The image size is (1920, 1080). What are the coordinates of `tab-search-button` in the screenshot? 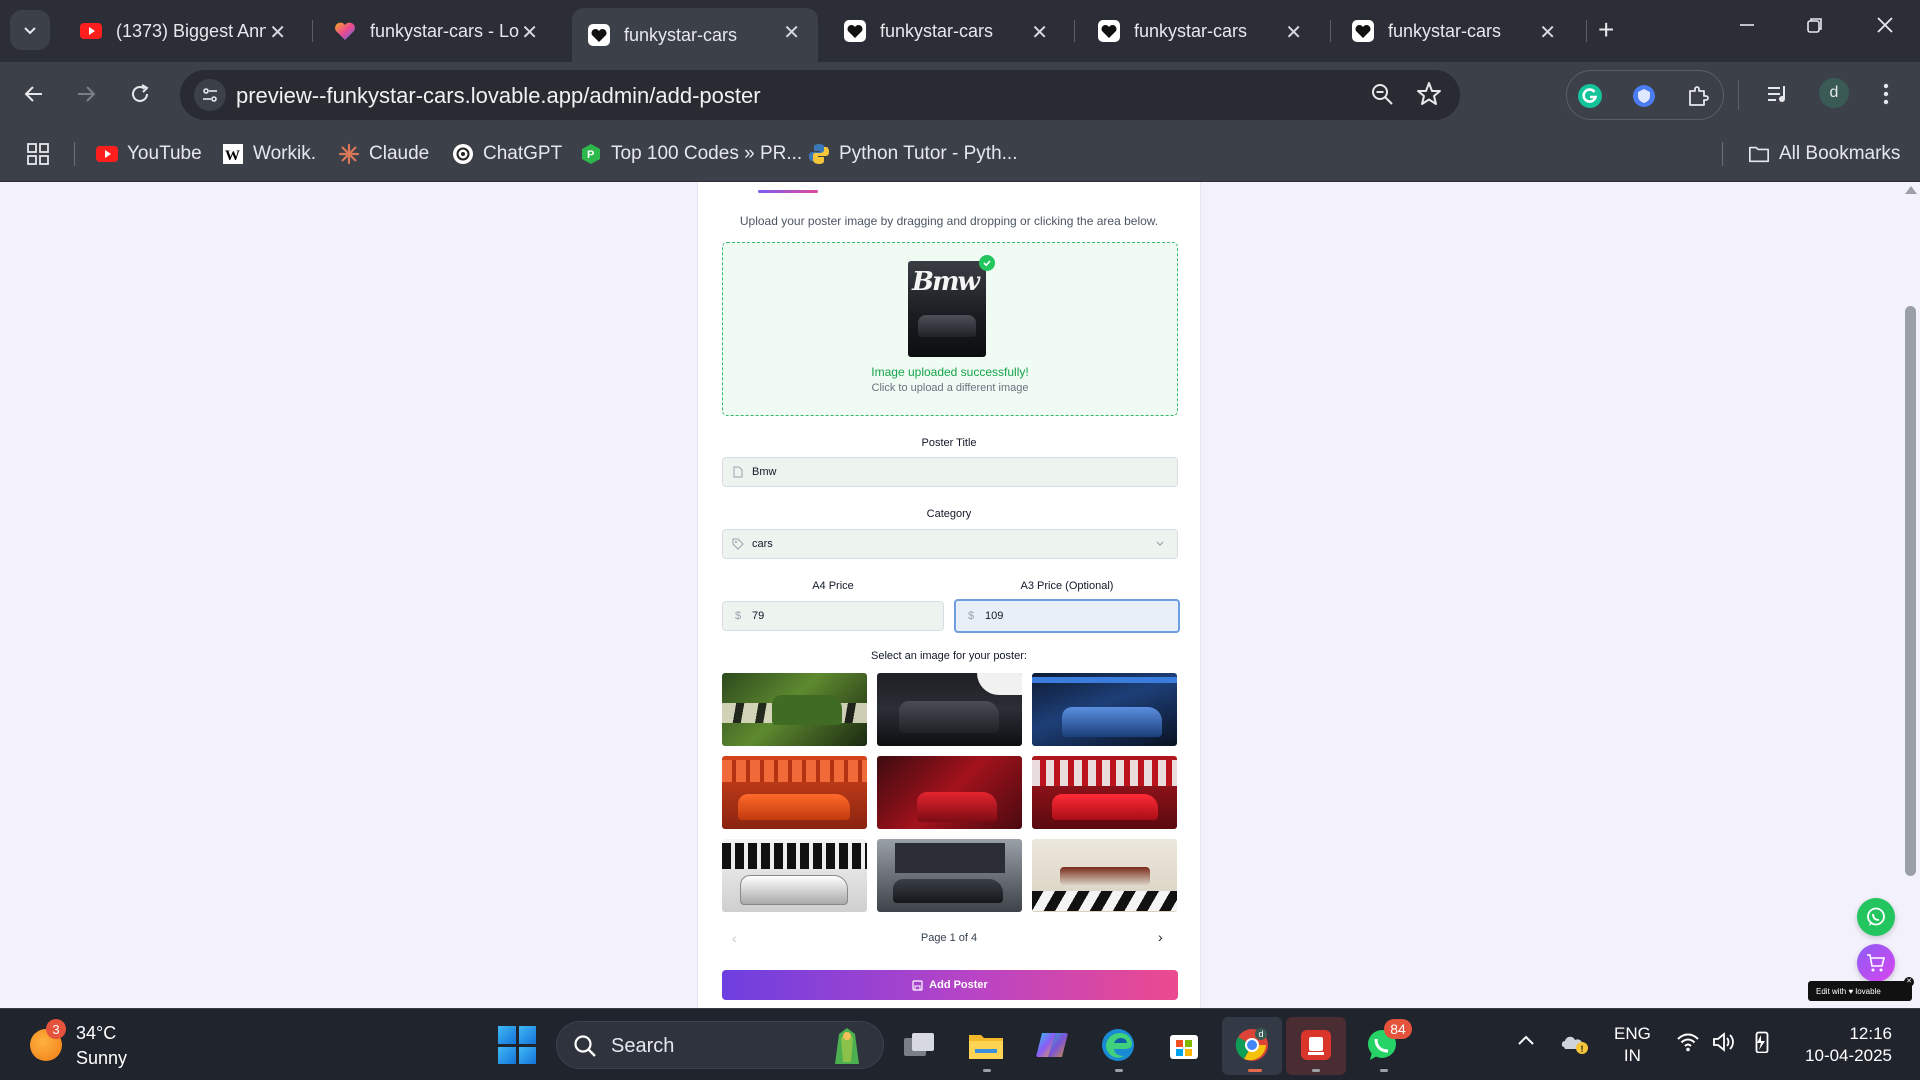 It's located at (30, 30).